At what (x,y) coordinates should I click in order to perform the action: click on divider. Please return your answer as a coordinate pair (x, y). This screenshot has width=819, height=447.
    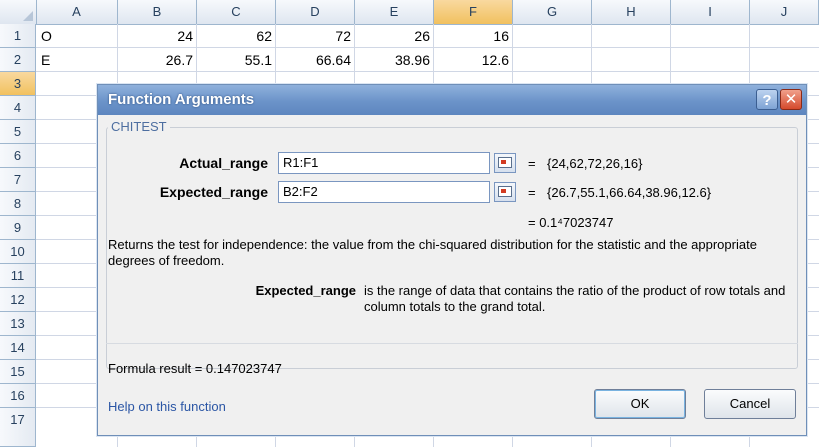
    Looking at the image, I should click on (452, 343).